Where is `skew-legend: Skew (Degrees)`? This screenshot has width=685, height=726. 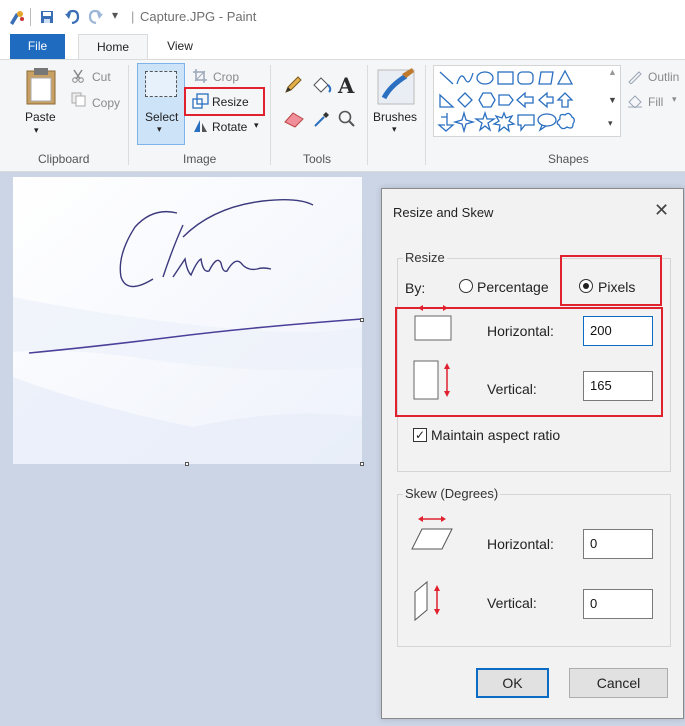
skew-legend: Skew (Degrees) is located at coordinates (452, 493).